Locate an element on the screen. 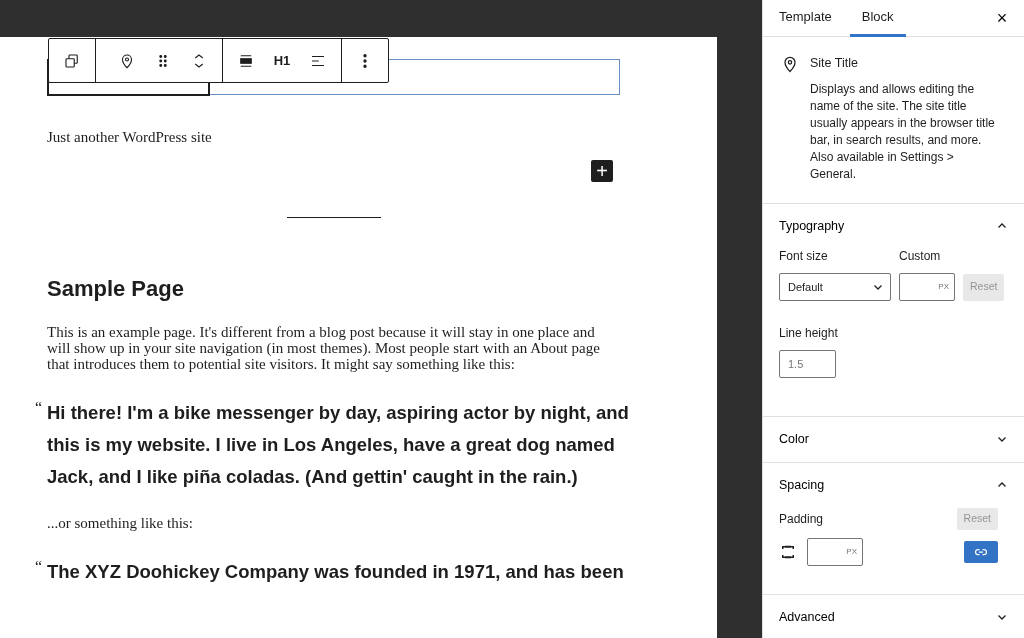 This screenshot has width=1024, height=638. heading-level-button: H1 is located at coordinates (282, 60).